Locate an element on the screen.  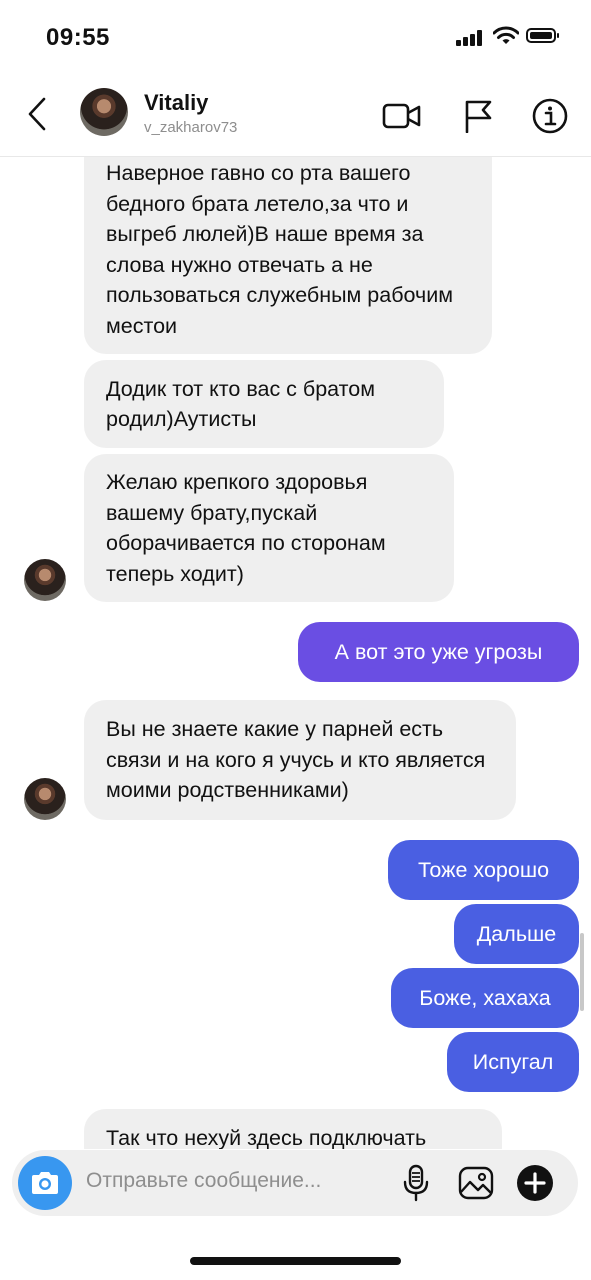
plus-circle-icon is located at coordinates (535, 1183).